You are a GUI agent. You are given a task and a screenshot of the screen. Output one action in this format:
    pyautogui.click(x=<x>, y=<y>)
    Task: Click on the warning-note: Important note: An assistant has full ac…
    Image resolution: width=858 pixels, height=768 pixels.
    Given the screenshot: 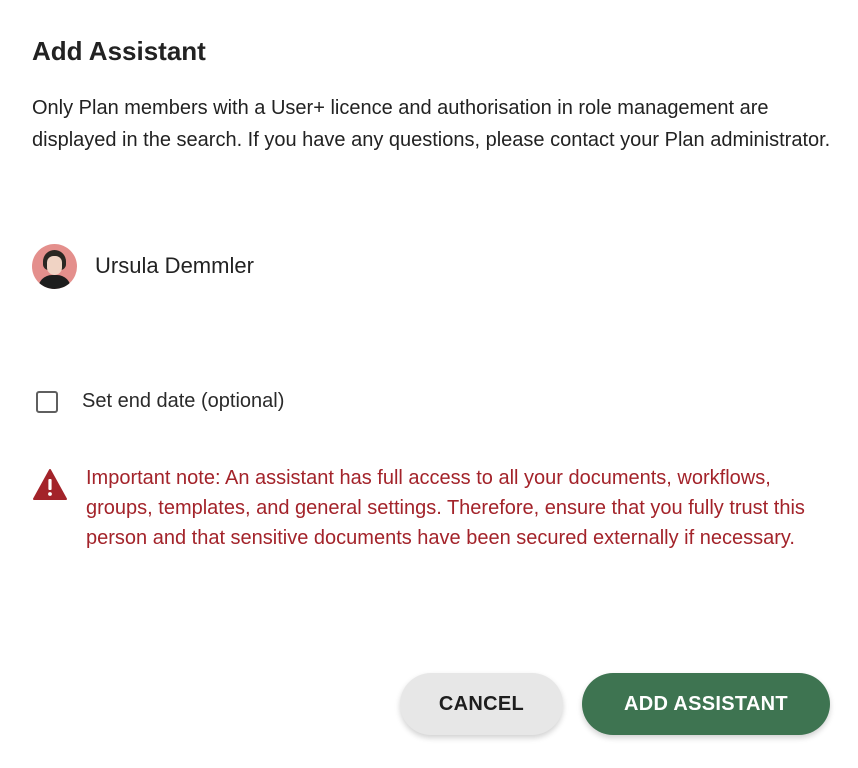 What is the action you would take?
    pyautogui.click(x=432, y=508)
    